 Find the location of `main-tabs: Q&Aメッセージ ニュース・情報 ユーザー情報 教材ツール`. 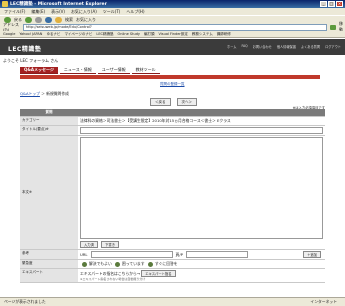

main-tabs: Q&Aメッセージ ニュース・情報 ユーザー情報 教材ツール is located at coordinates (90, 70).